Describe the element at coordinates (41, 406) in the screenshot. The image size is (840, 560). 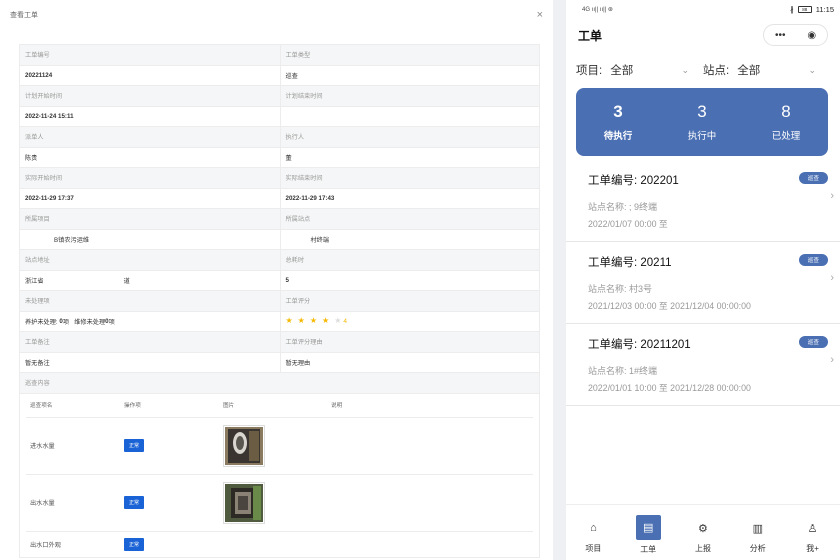
I see `col-item-name: 巡查项名` at that location.